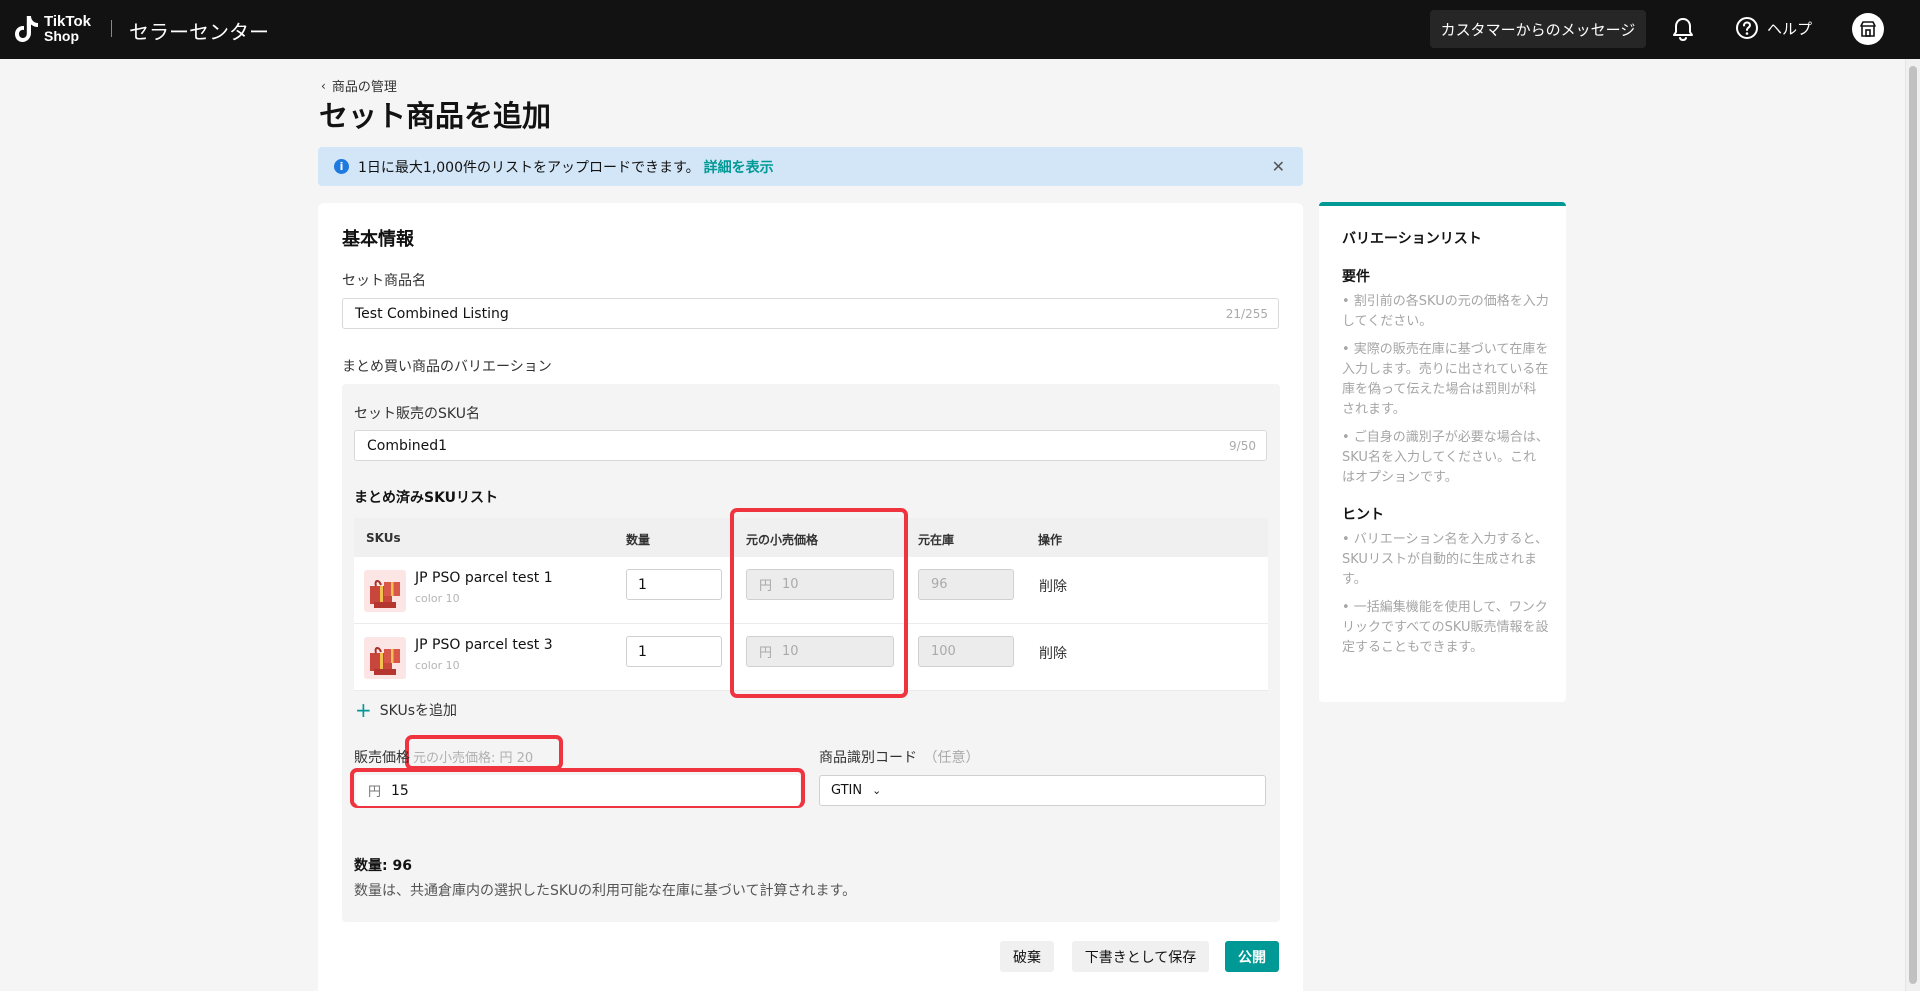 The width and height of the screenshot is (1920, 991). What do you see at coordinates (435, 116) in the screenshot?
I see `page-title: セット商品を追加` at bounding box center [435, 116].